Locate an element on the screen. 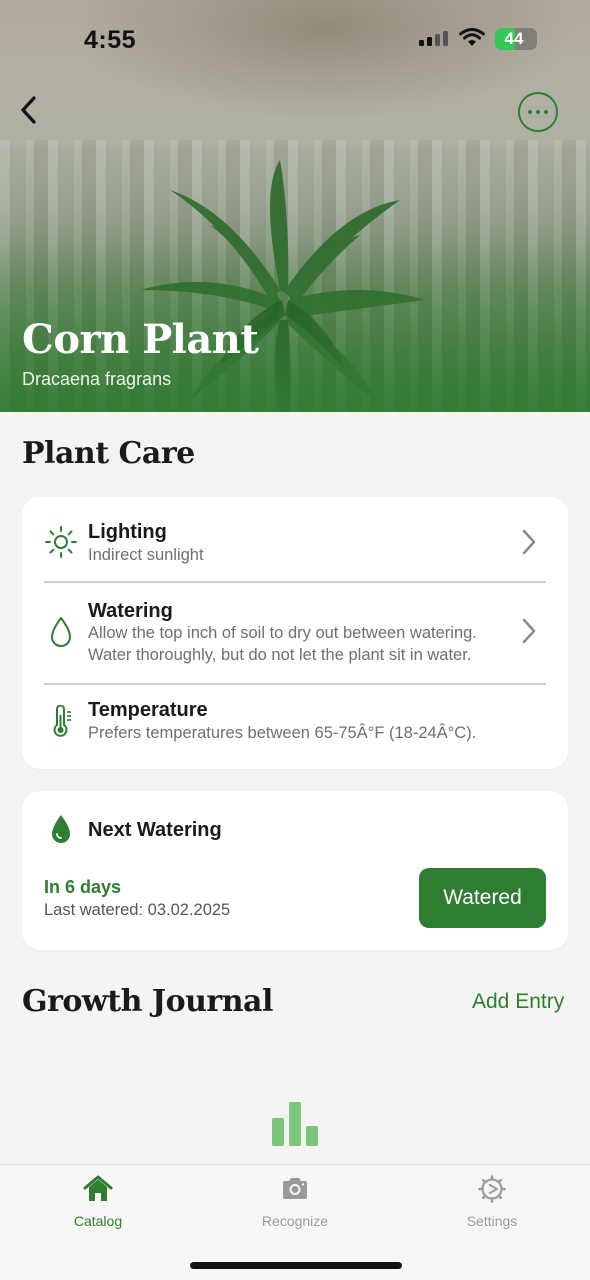  back-chevron-icon is located at coordinates (32, 110).